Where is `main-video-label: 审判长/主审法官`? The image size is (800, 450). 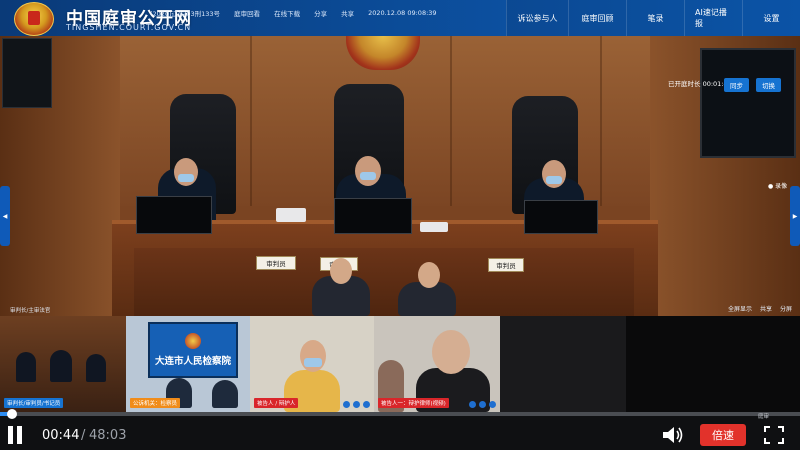 main-video-label: 审判长/主审法官 is located at coordinates (30, 311).